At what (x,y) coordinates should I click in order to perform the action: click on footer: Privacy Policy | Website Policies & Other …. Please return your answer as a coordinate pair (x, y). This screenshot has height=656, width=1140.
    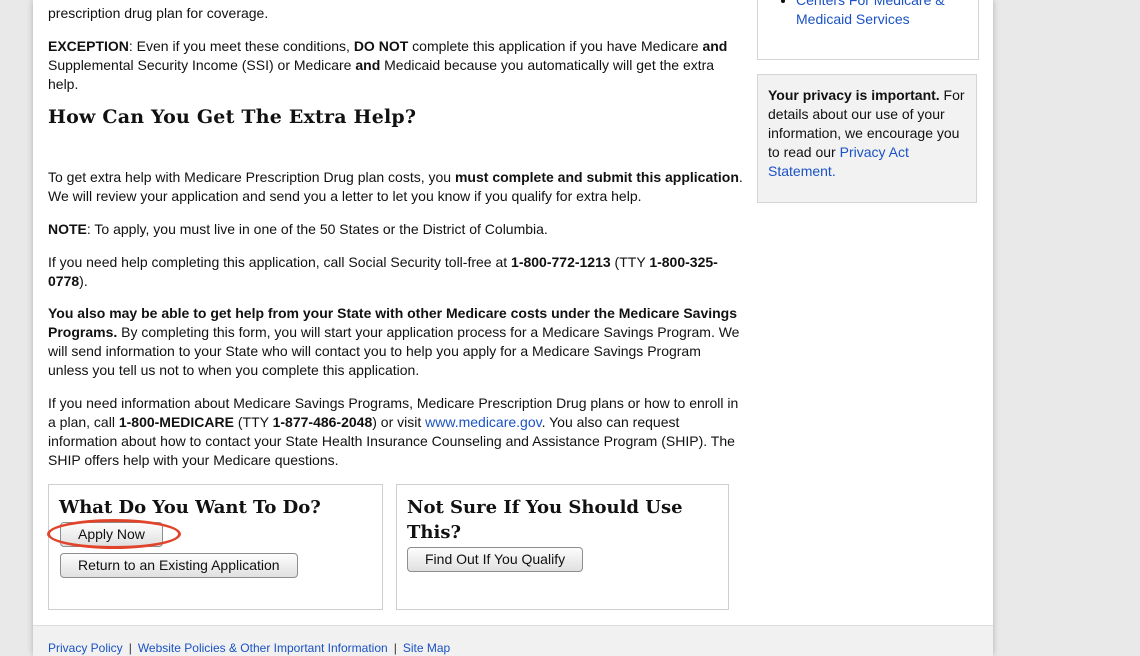
    Looking at the image, I should click on (513, 640).